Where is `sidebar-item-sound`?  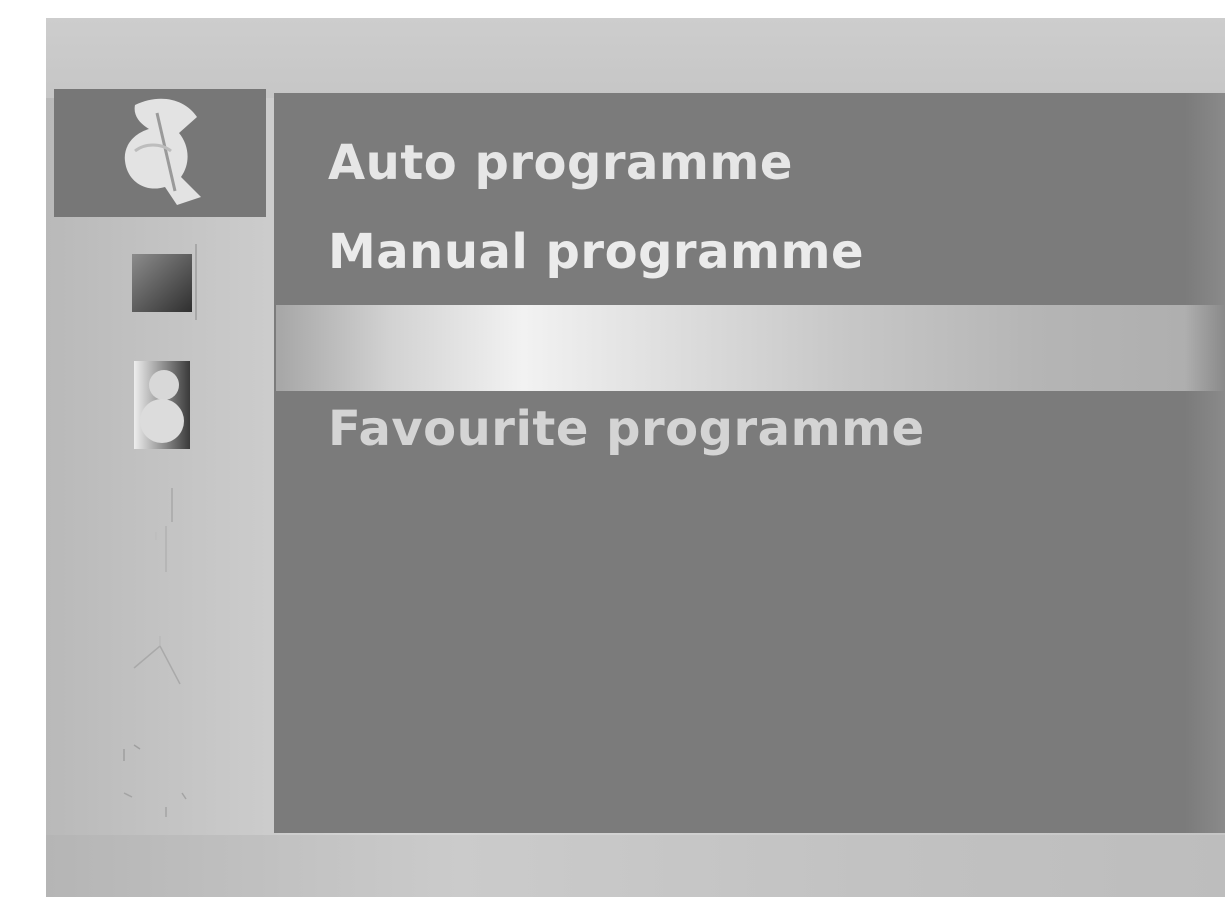
sidebar-item-sound is located at coordinates (160, 406).